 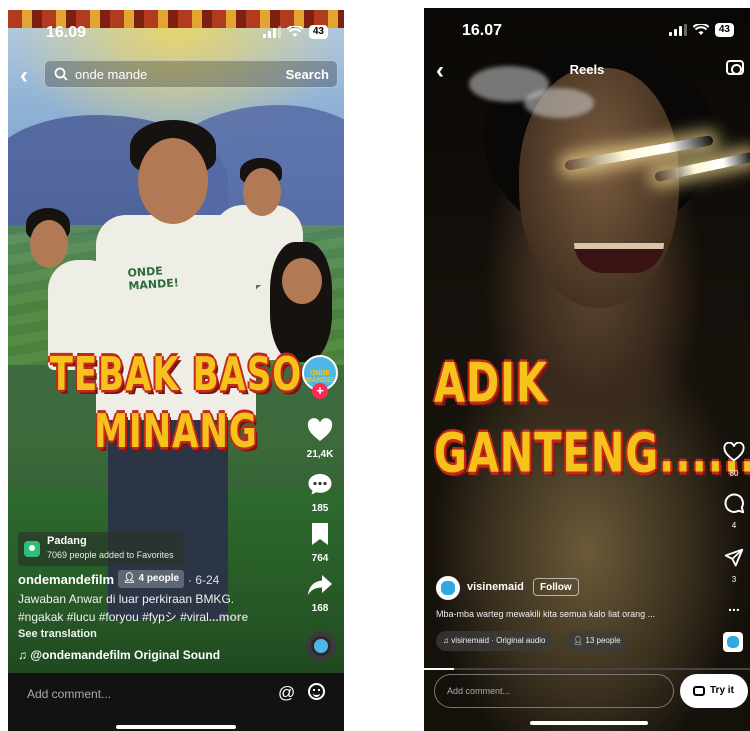 I want to click on location-subtitle: 7069 people added to Favorites, so click(x=110, y=555).